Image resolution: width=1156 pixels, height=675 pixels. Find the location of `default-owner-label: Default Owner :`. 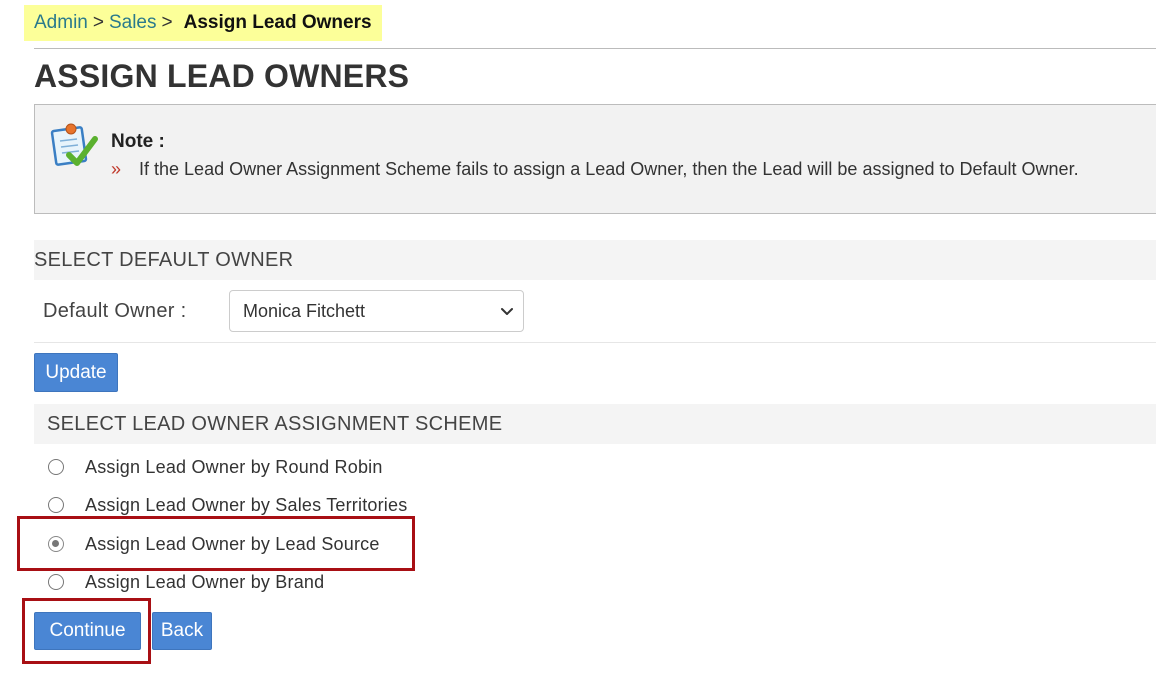

default-owner-label: Default Owner : is located at coordinates (115, 311).